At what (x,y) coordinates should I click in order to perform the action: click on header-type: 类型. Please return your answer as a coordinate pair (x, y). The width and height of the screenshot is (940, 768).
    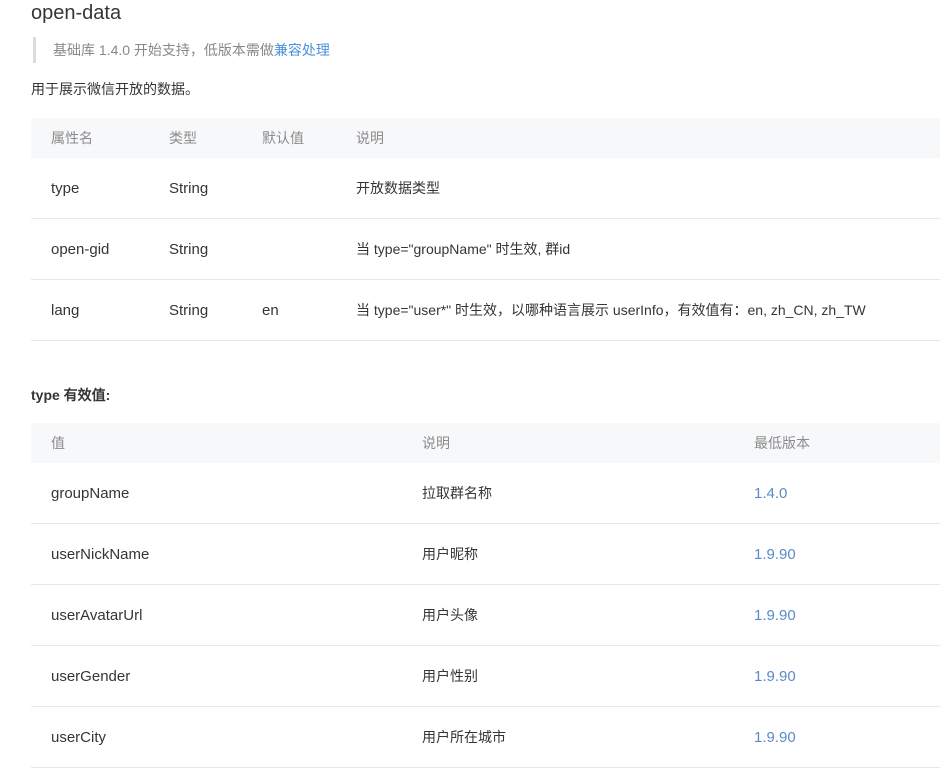
    Looking at the image, I should click on (195, 138).